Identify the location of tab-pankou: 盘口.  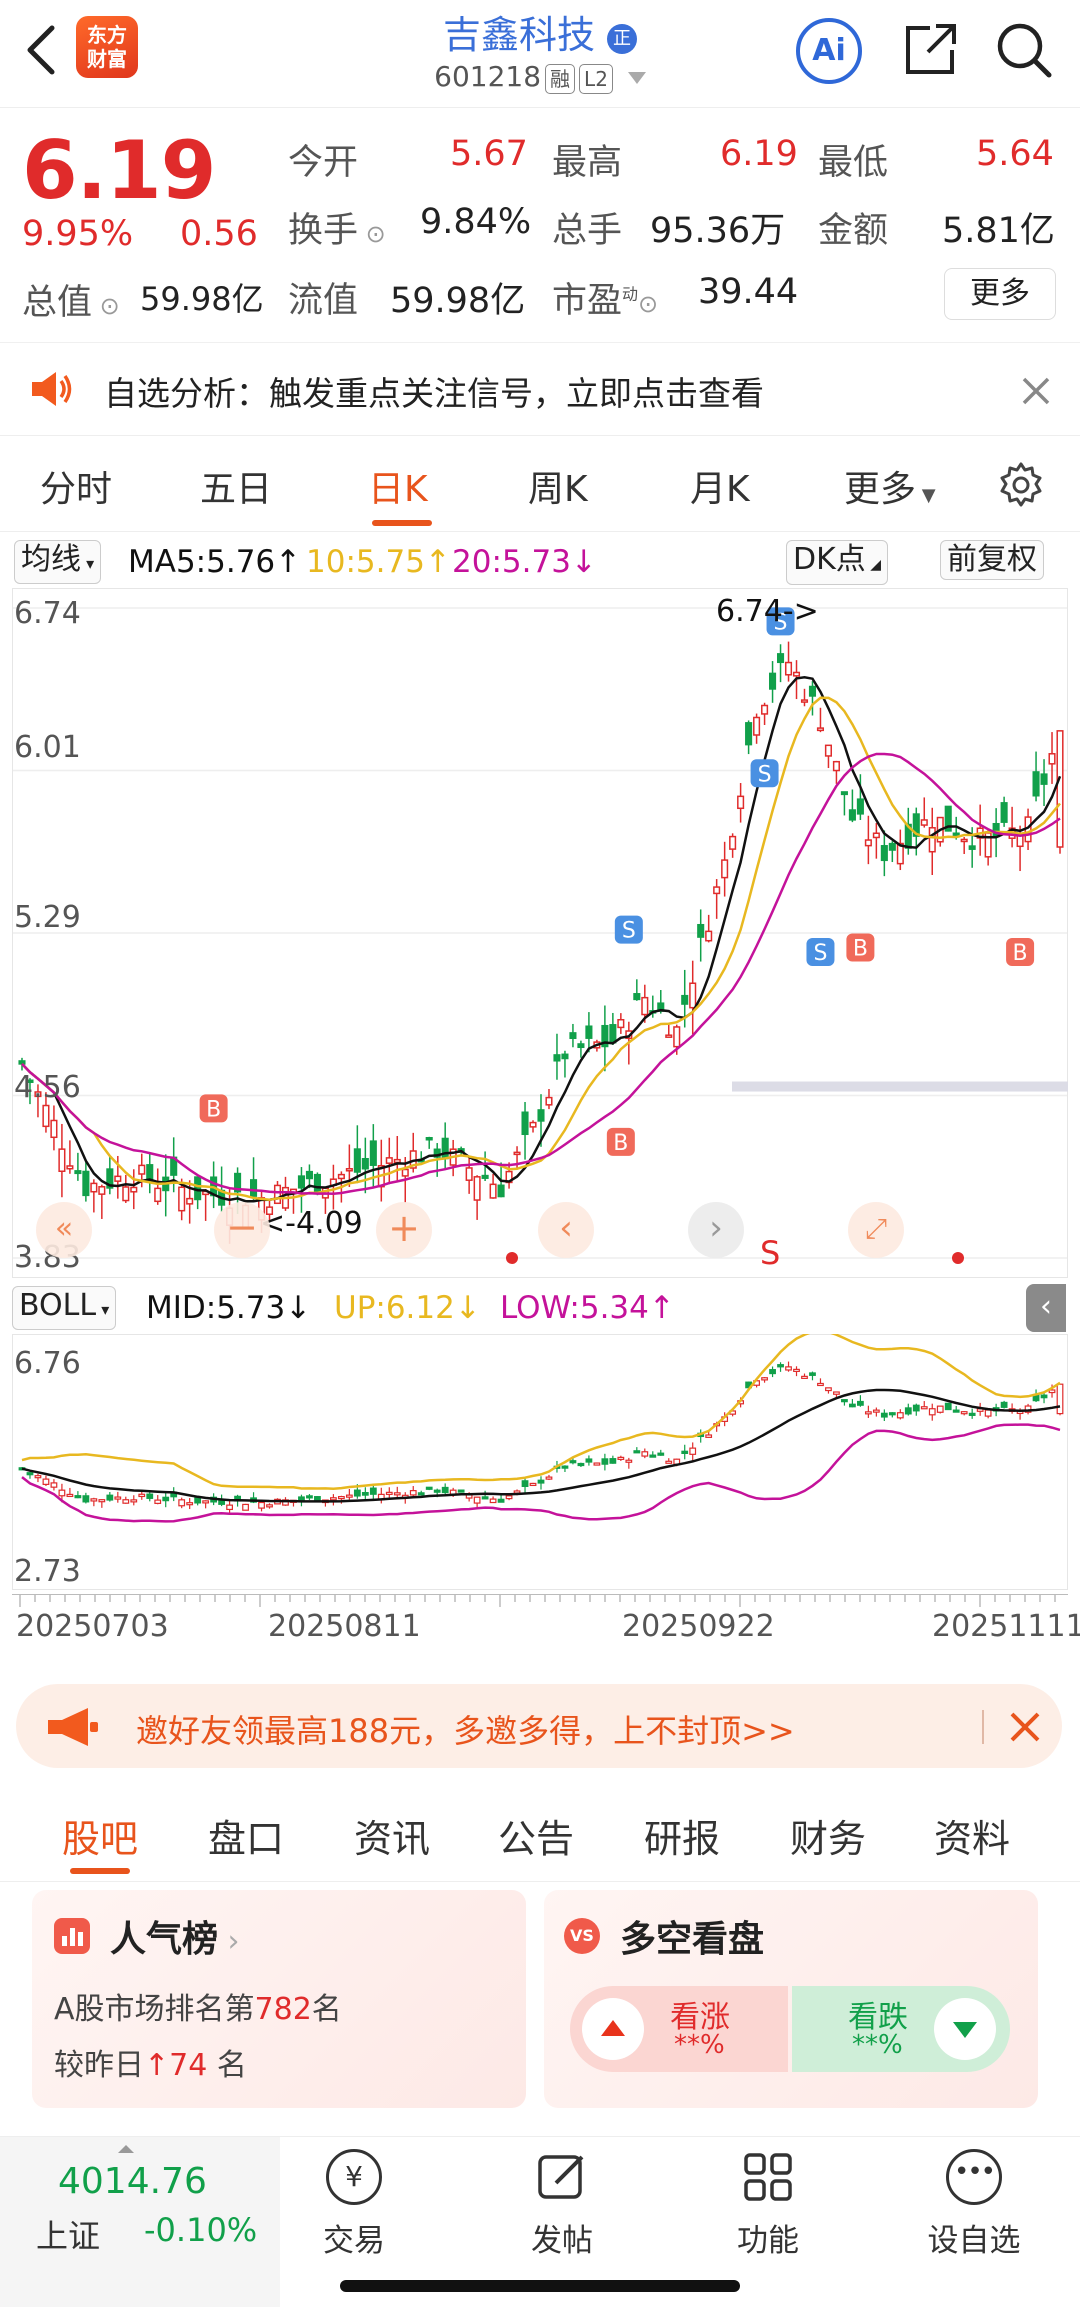
(246, 1835).